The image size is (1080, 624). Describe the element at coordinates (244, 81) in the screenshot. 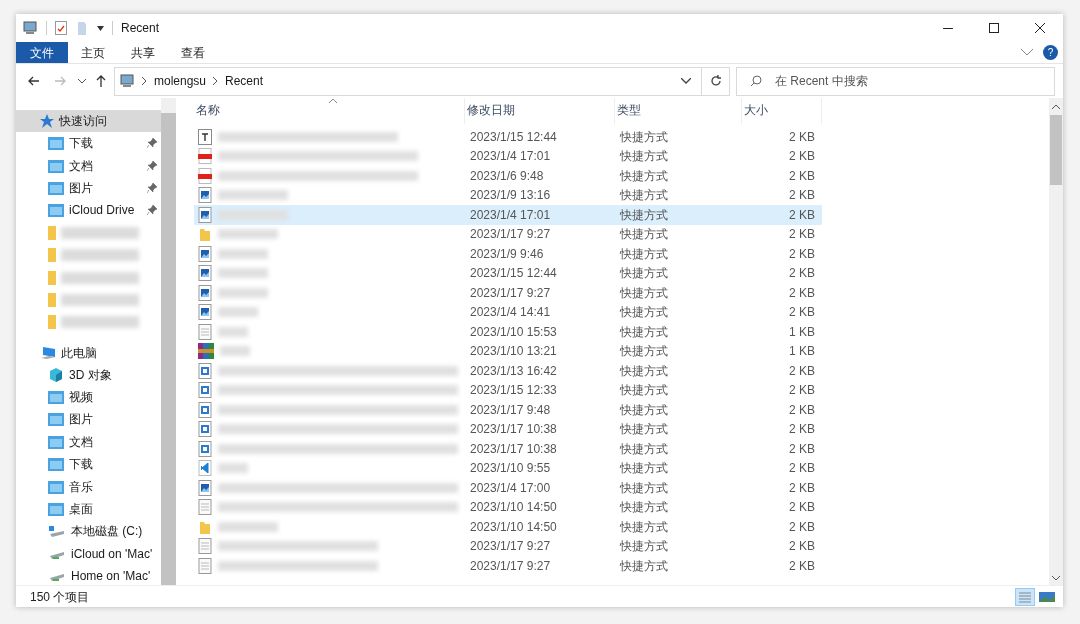

I see `breadcrumb-item: Recent` at that location.